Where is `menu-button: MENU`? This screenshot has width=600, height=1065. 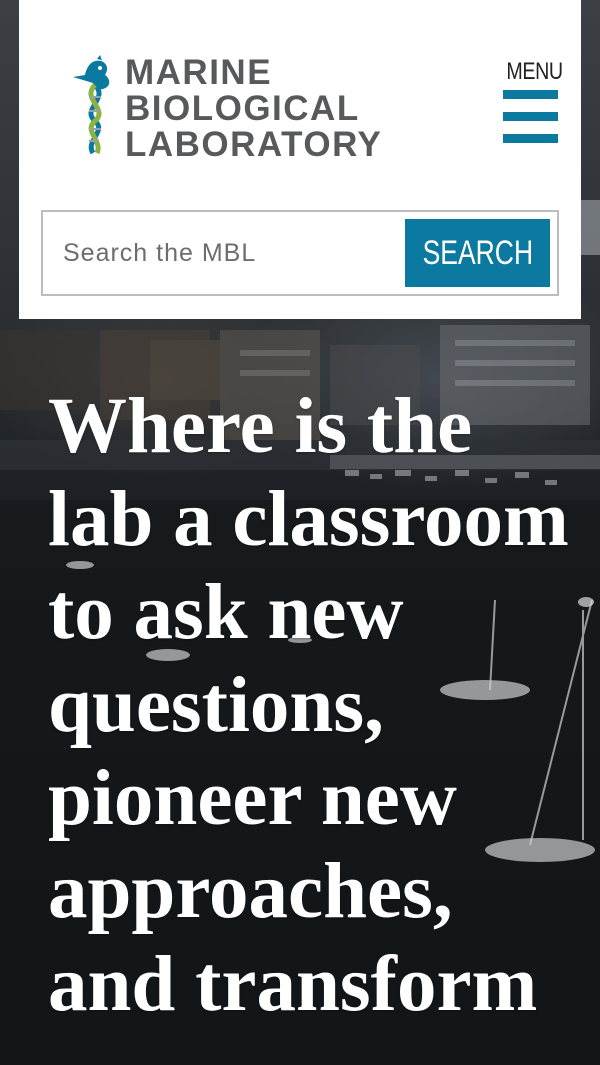 menu-button: MENU is located at coordinates (532, 104).